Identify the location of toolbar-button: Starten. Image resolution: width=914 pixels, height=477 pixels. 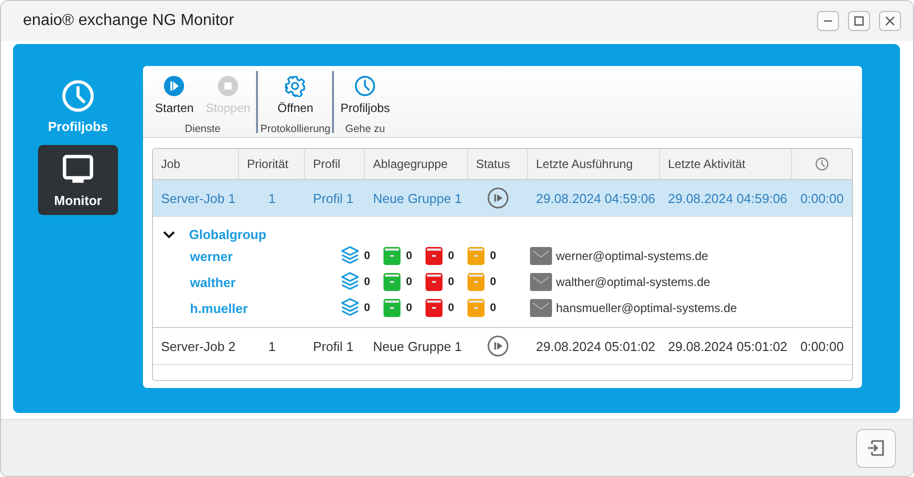
(174, 95).